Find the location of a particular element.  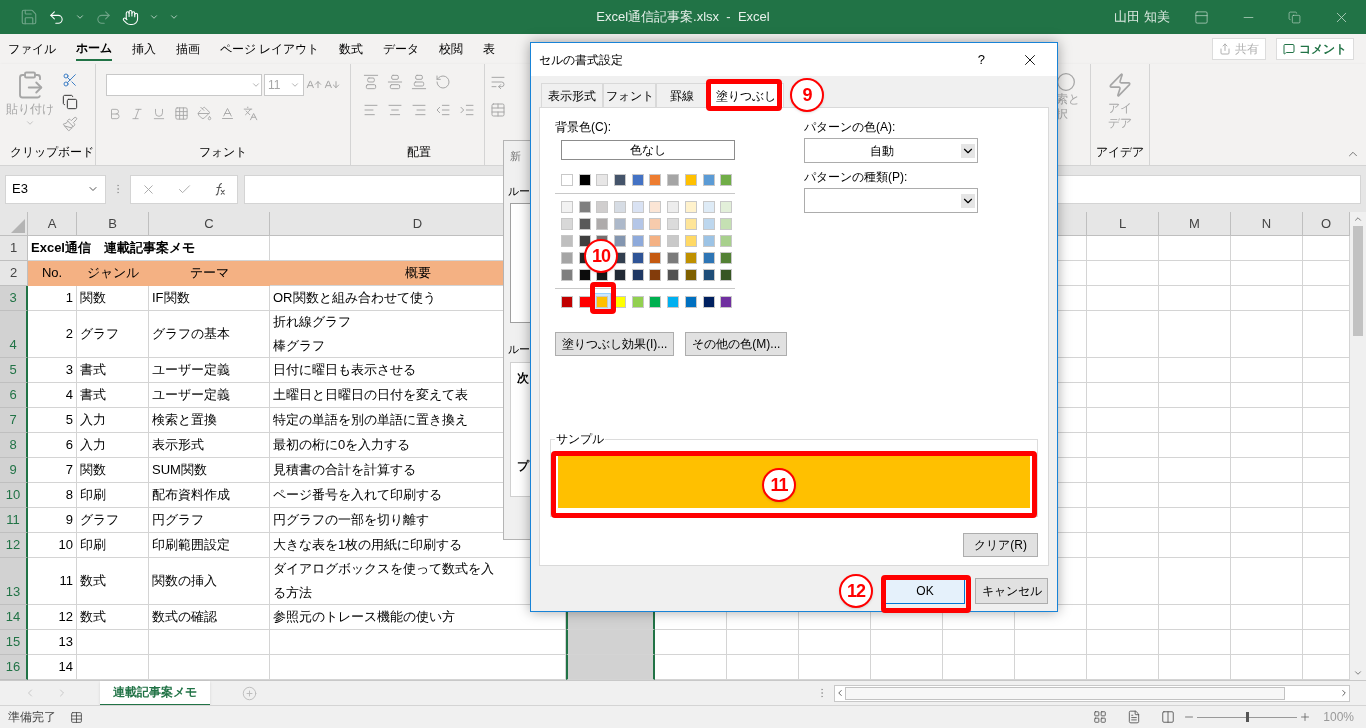

table-cell: 表示形式 is located at coordinates (209, 445).